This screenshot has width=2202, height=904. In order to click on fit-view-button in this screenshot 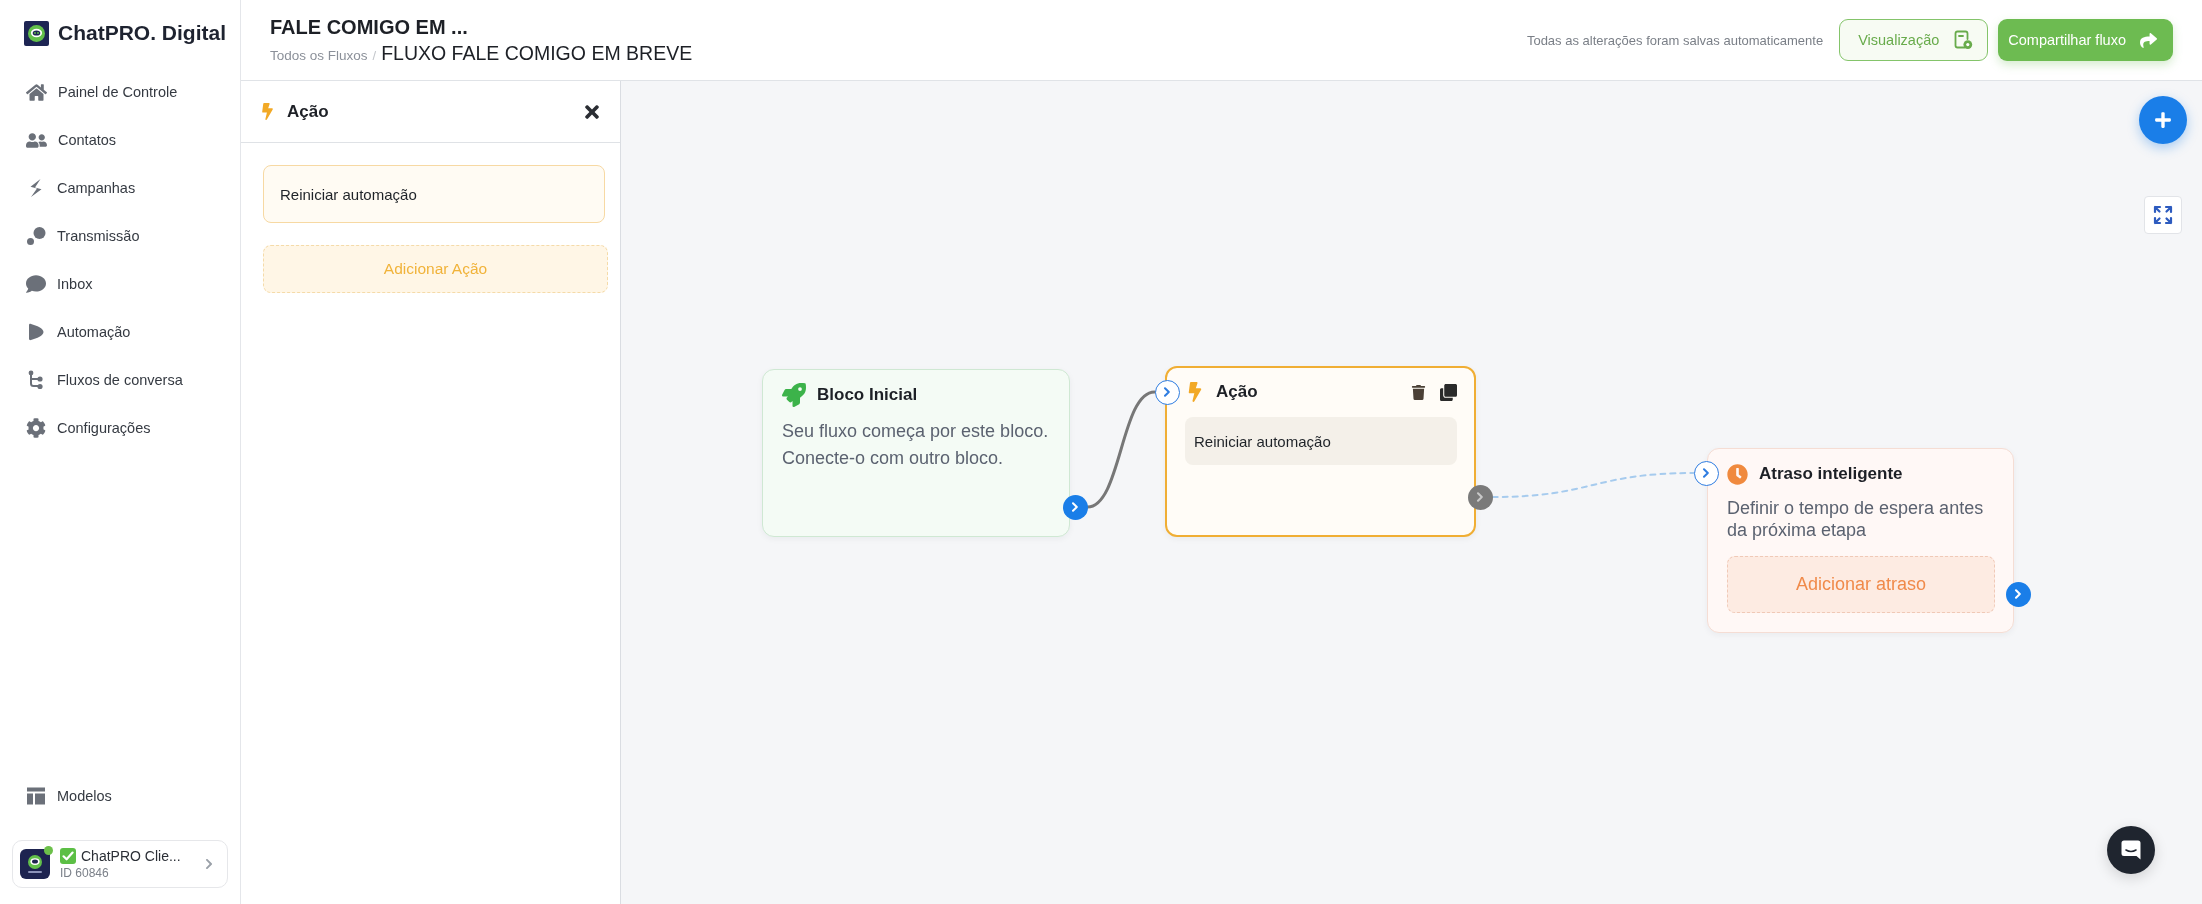, I will do `click(2163, 215)`.